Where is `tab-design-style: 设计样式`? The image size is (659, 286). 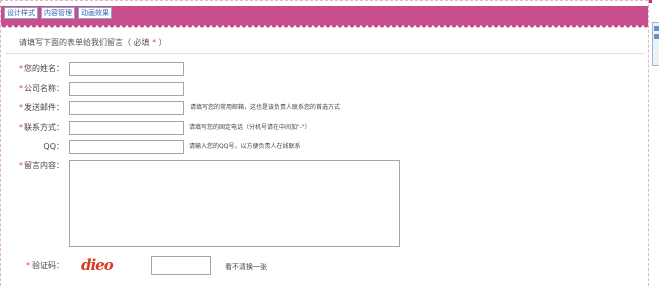 tab-design-style: 设计样式 is located at coordinates (21, 13).